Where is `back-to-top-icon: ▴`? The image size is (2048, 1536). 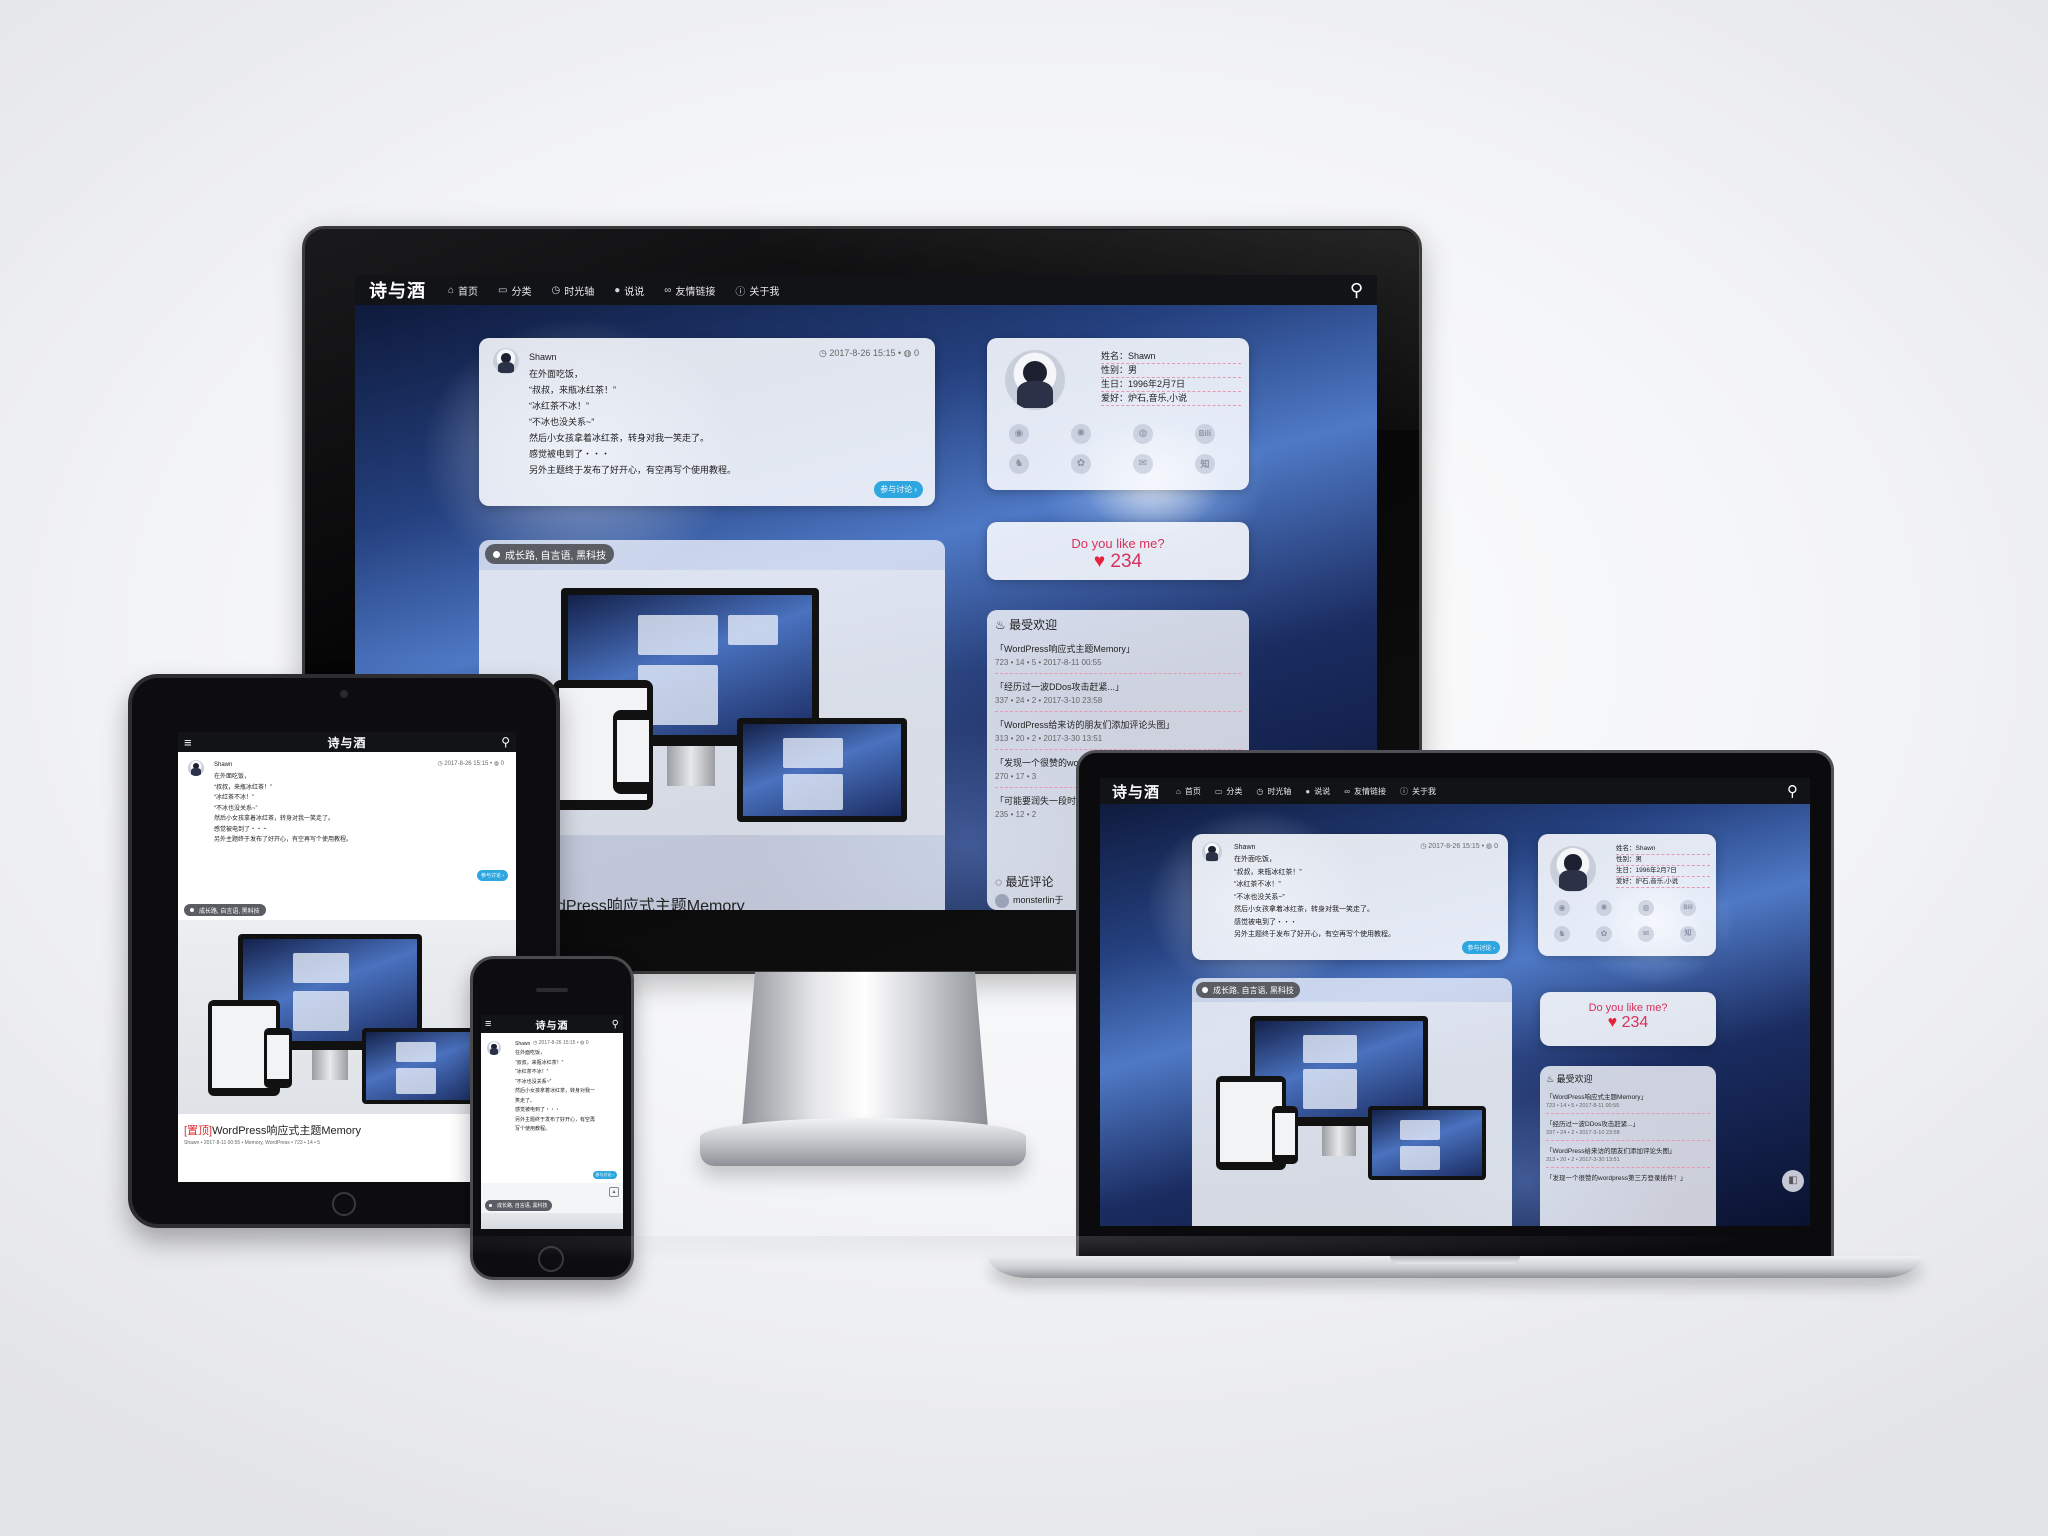 back-to-top-icon: ▴ is located at coordinates (614, 1192).